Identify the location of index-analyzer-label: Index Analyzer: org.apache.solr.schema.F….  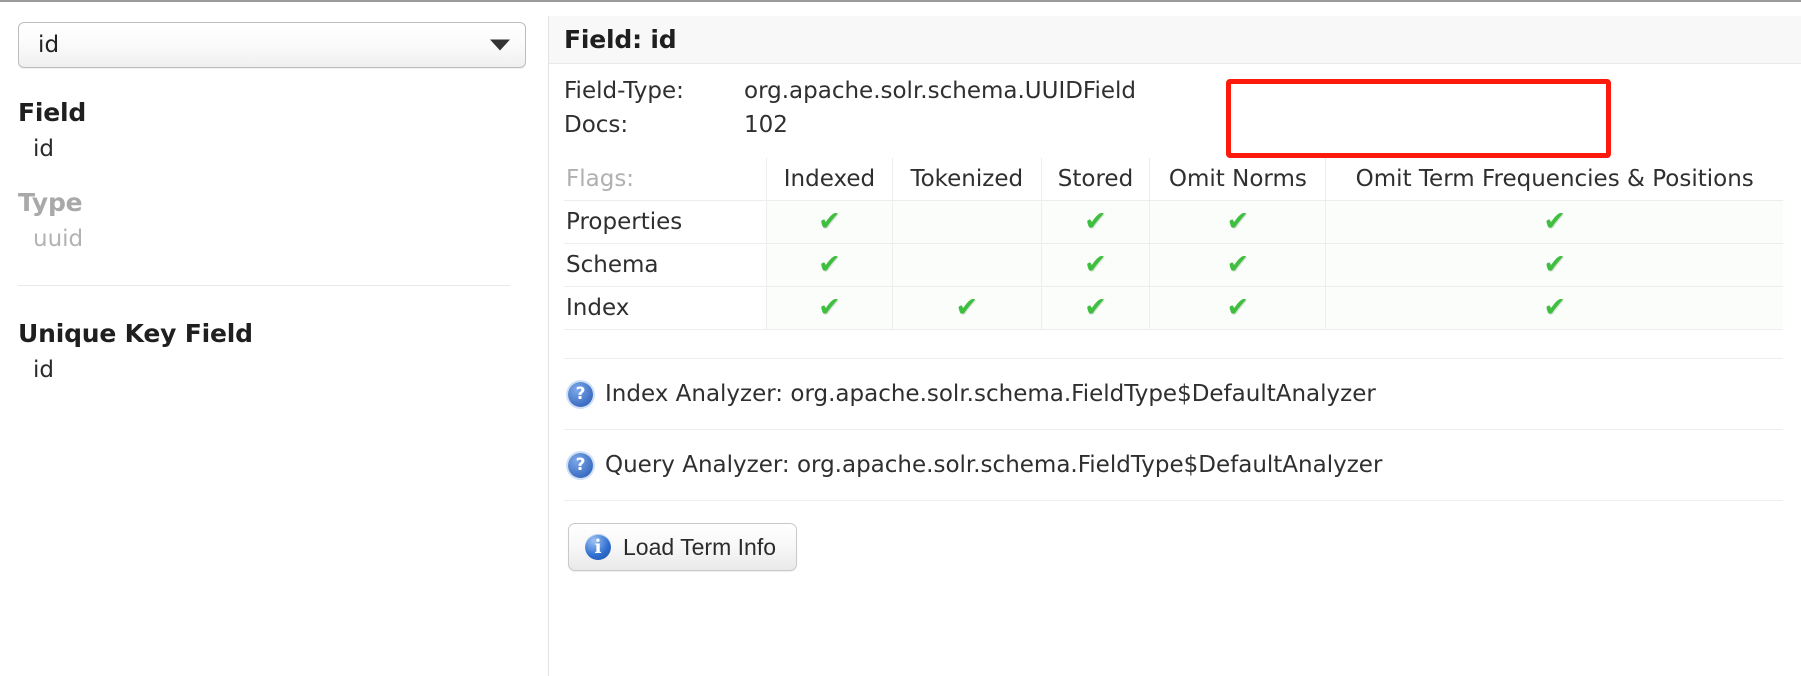
(990, 394).